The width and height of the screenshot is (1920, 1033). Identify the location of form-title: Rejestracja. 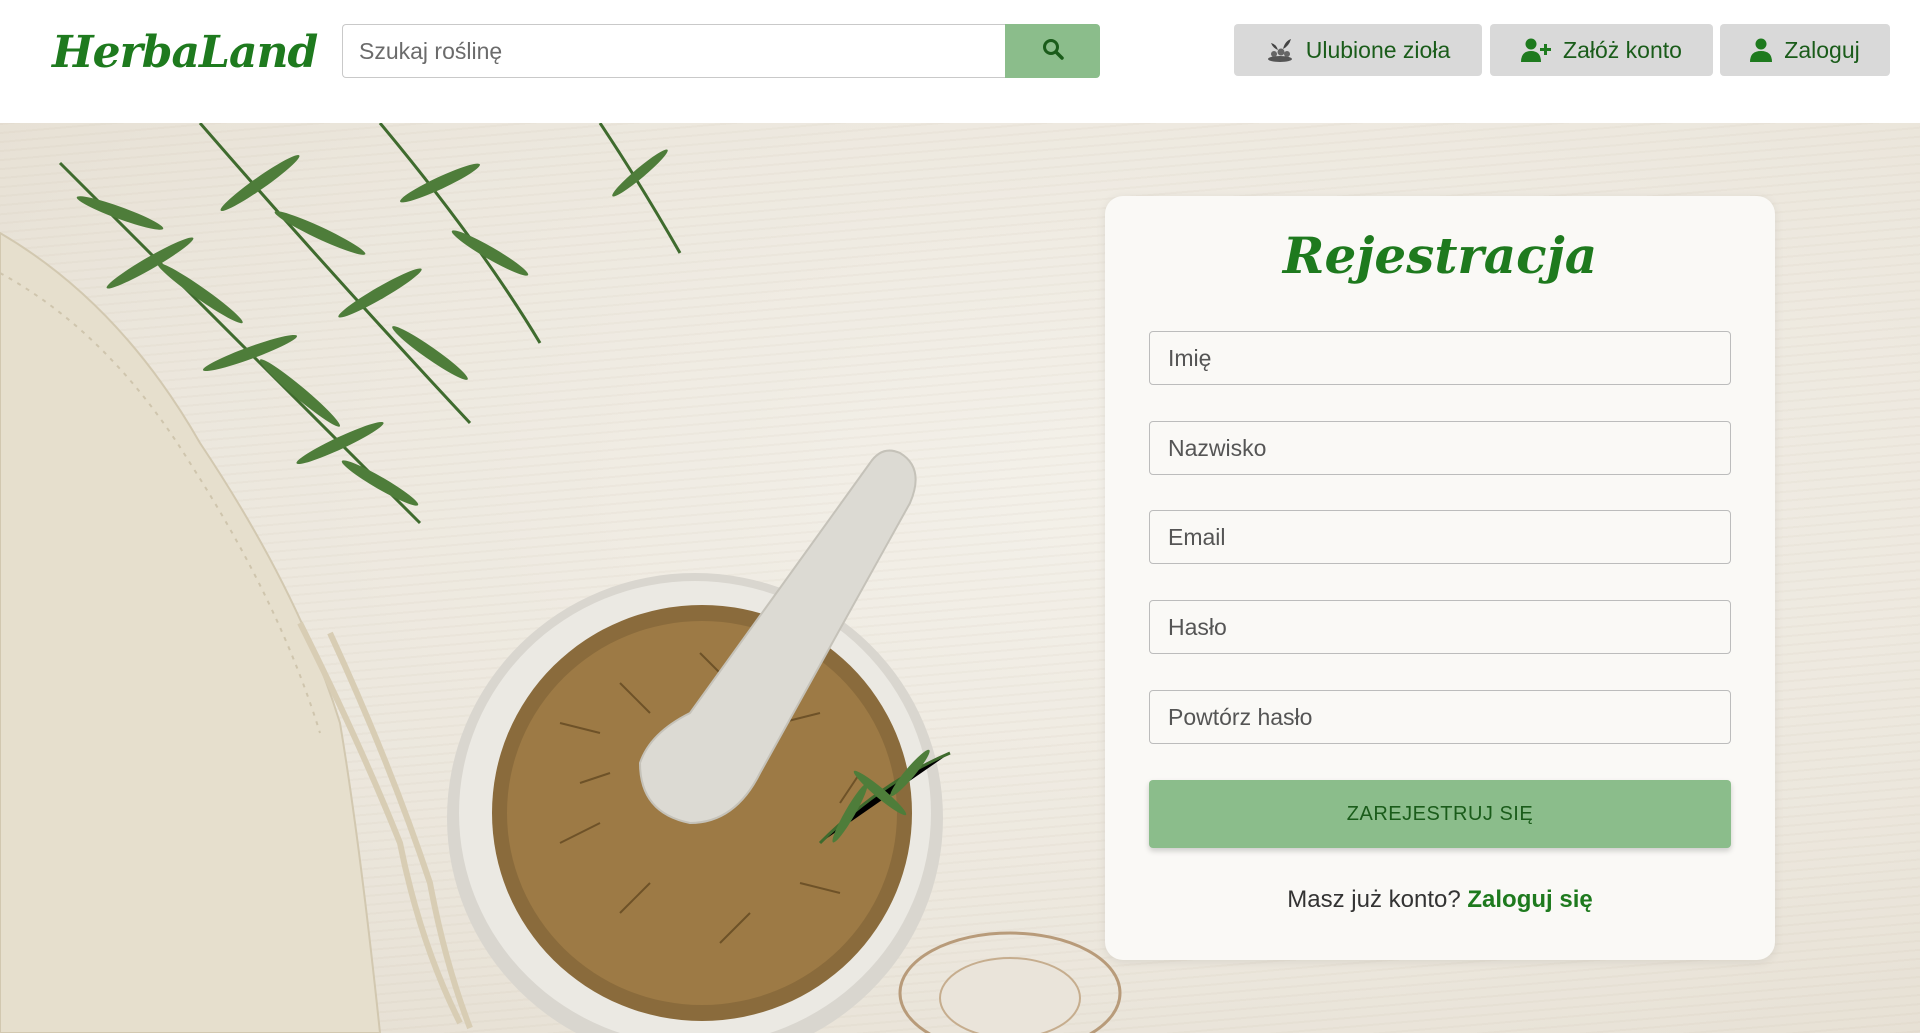
(1440, 255).